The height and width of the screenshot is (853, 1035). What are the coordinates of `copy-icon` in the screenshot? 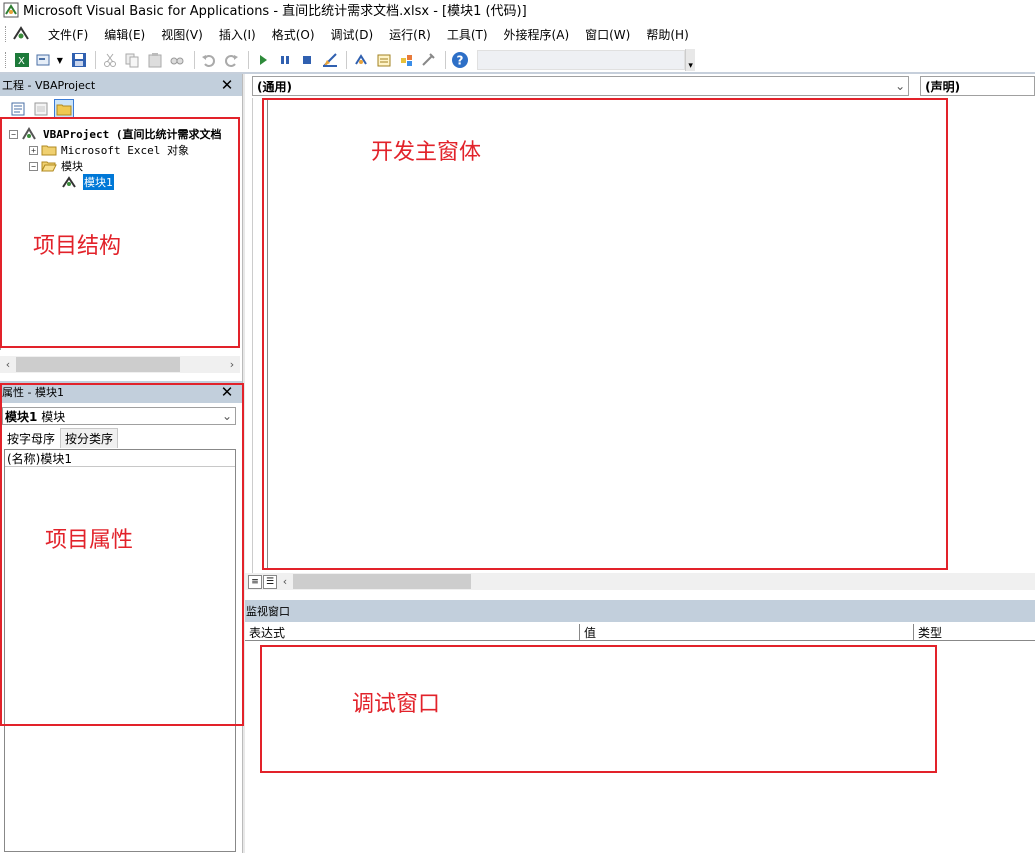 It's located at (132, 60).